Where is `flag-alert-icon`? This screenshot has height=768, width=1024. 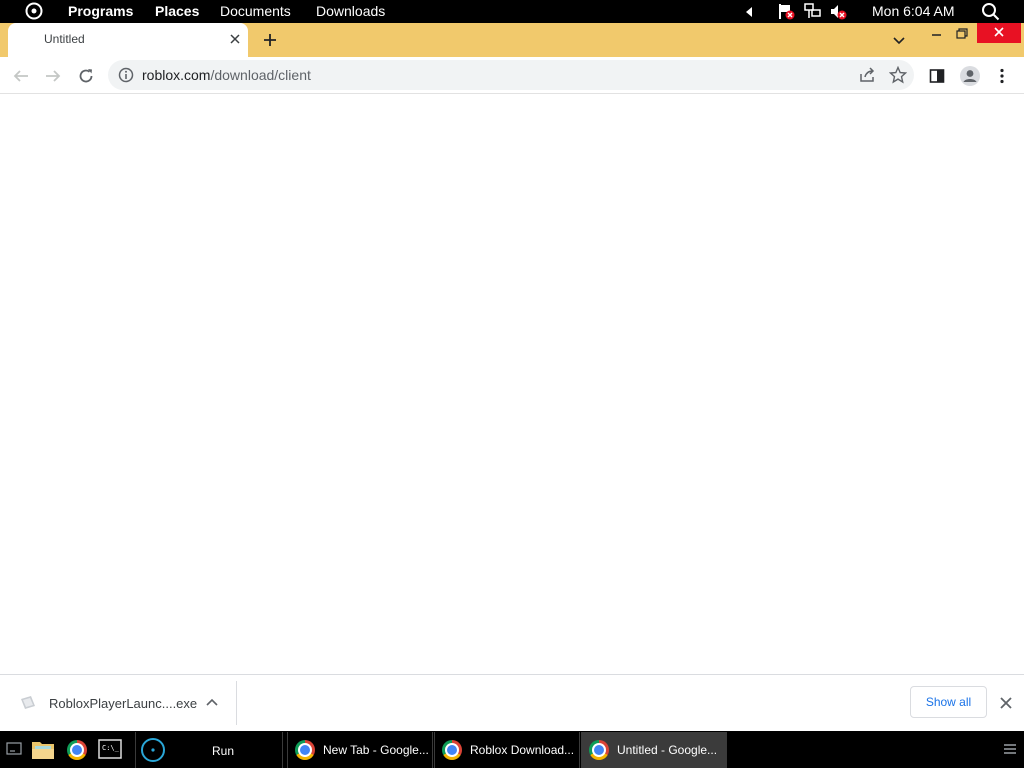 flag-alert-icon is located at coordinates (787, 13).